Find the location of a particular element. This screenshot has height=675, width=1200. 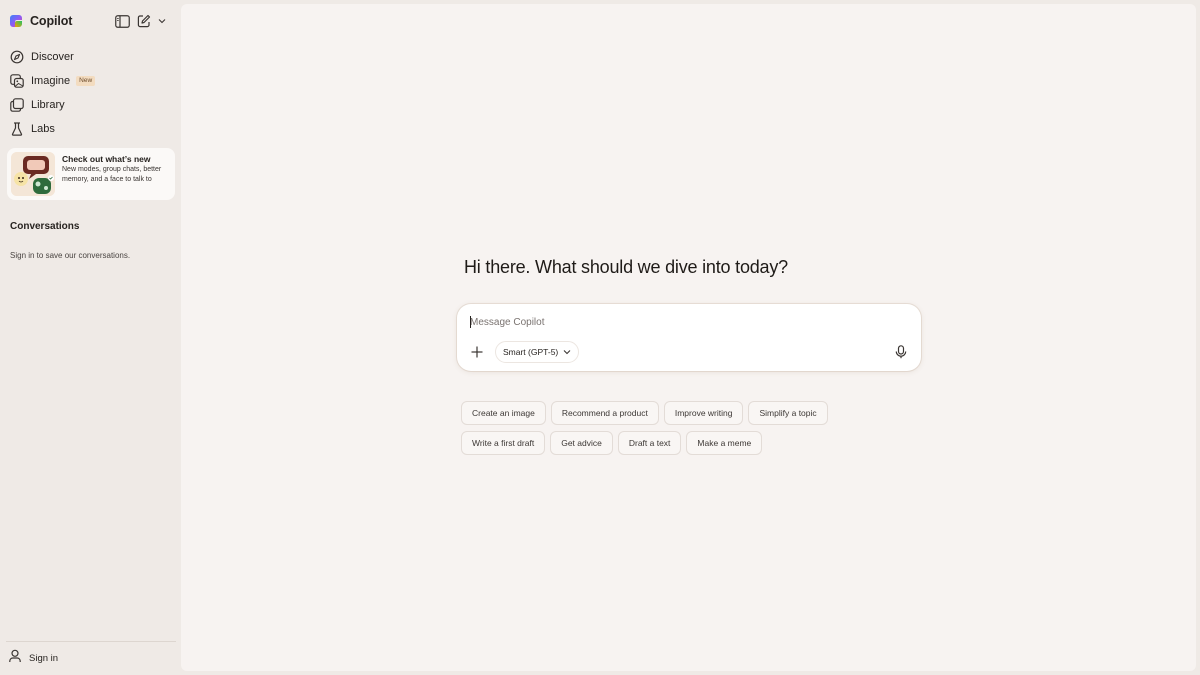

model-select: Smart (GPT-5) is located at coordinates (537, 352).